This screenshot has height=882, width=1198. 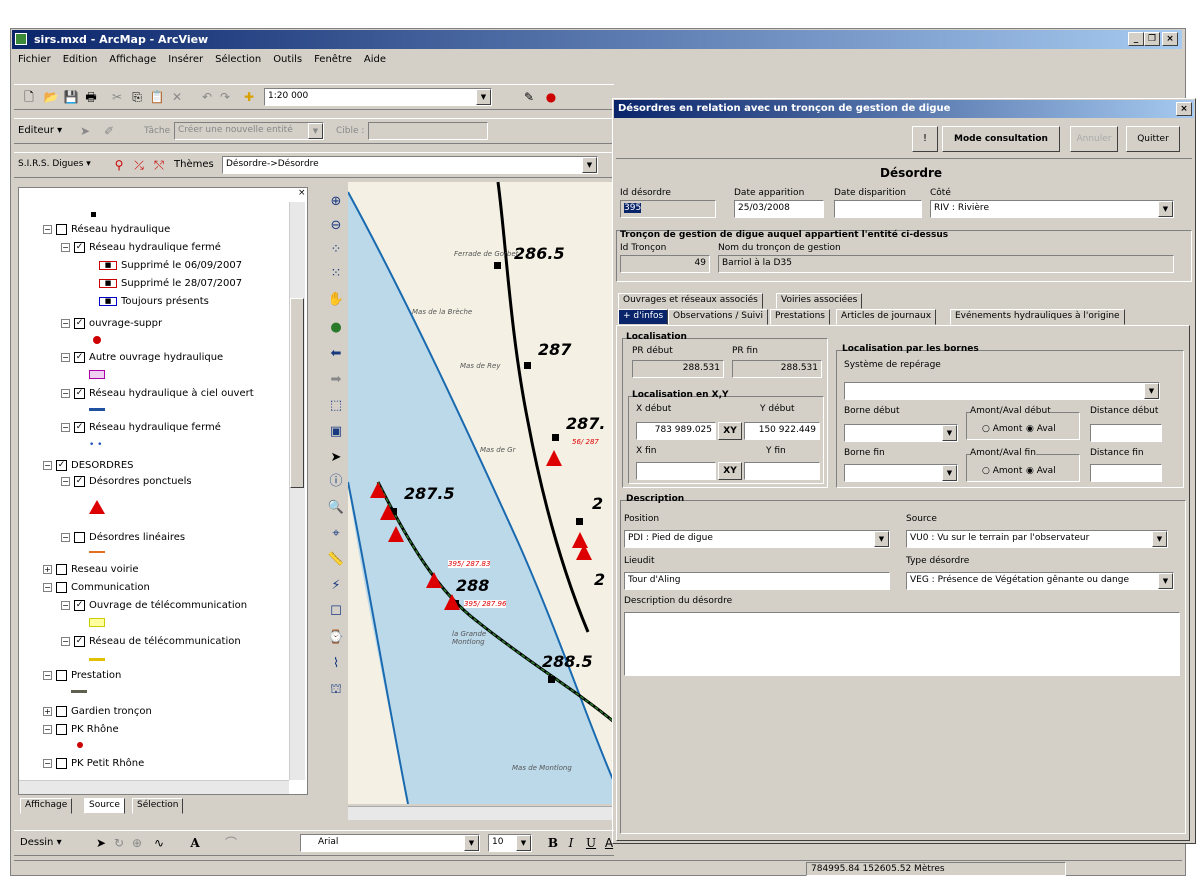 What do you see at coordinates (819, 301) in the screenshot?
I see `tab-voiries-associees: Voiries associées` at bounding box center [819, 301].